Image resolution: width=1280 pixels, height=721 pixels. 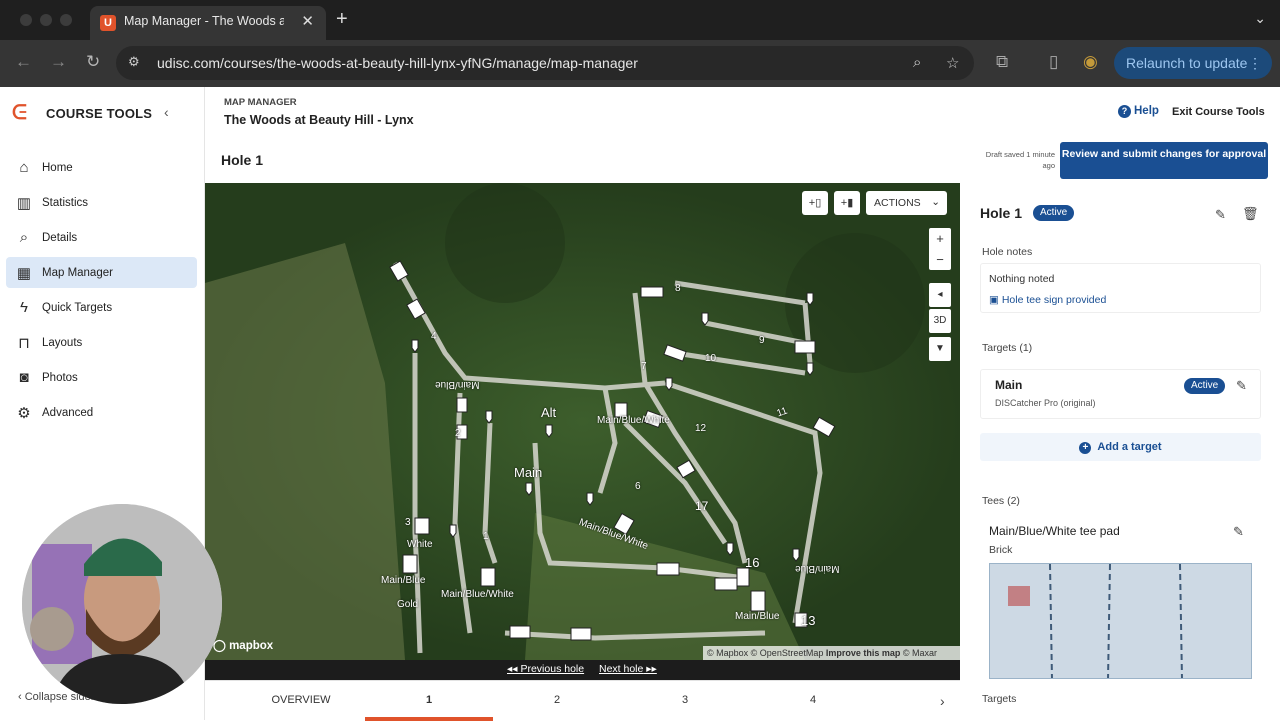 I want to click on chevron-left-icon: ‹, so click(x=166, y=112).